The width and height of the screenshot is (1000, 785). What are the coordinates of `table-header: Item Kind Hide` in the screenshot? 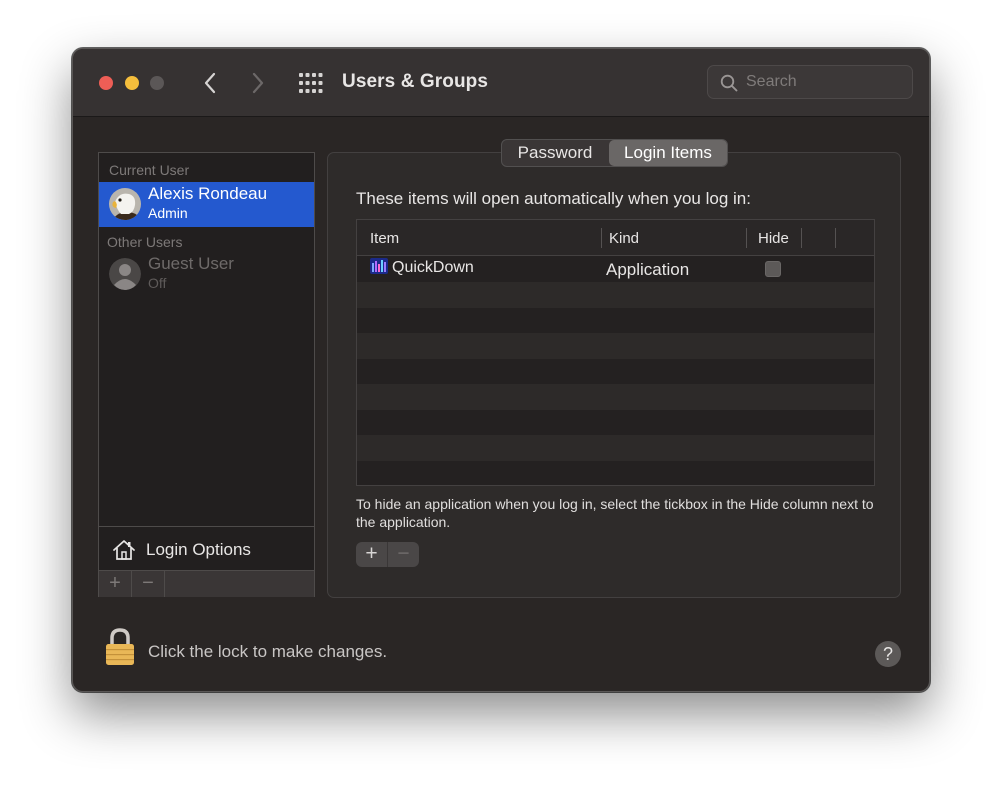 It's located at (615, 238).